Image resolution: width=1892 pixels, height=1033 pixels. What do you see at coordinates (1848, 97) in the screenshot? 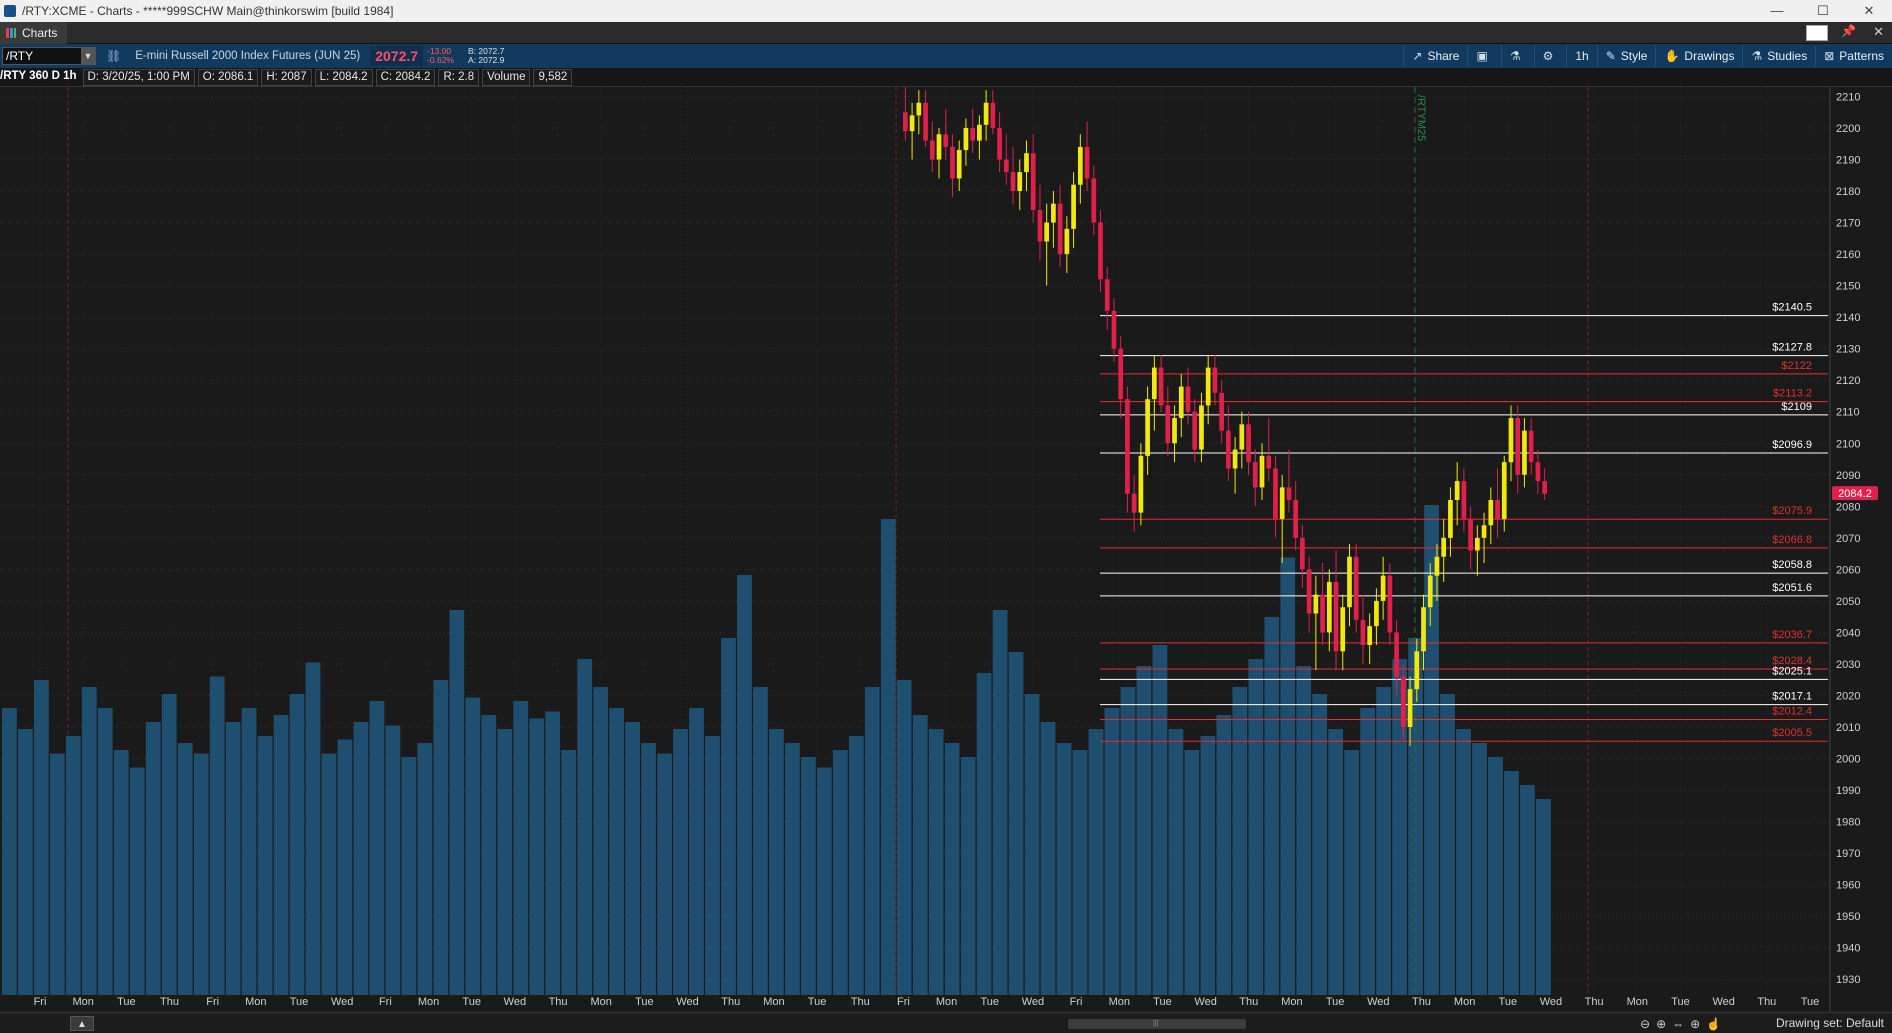
I see `price-tick-label: 2210` at bounding box center [1848, 97].